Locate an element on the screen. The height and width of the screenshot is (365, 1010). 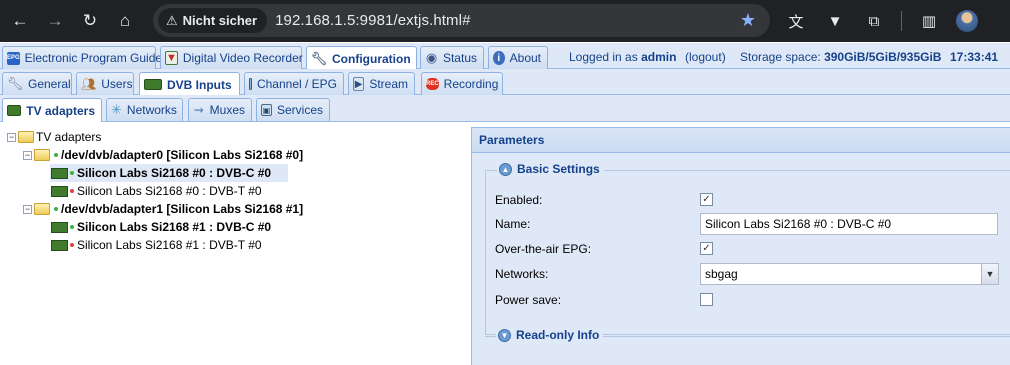
tree-frontend-node: Silicon Labs Si2168 #1 : DVB-T #0 is located at coordinates (156, 245).